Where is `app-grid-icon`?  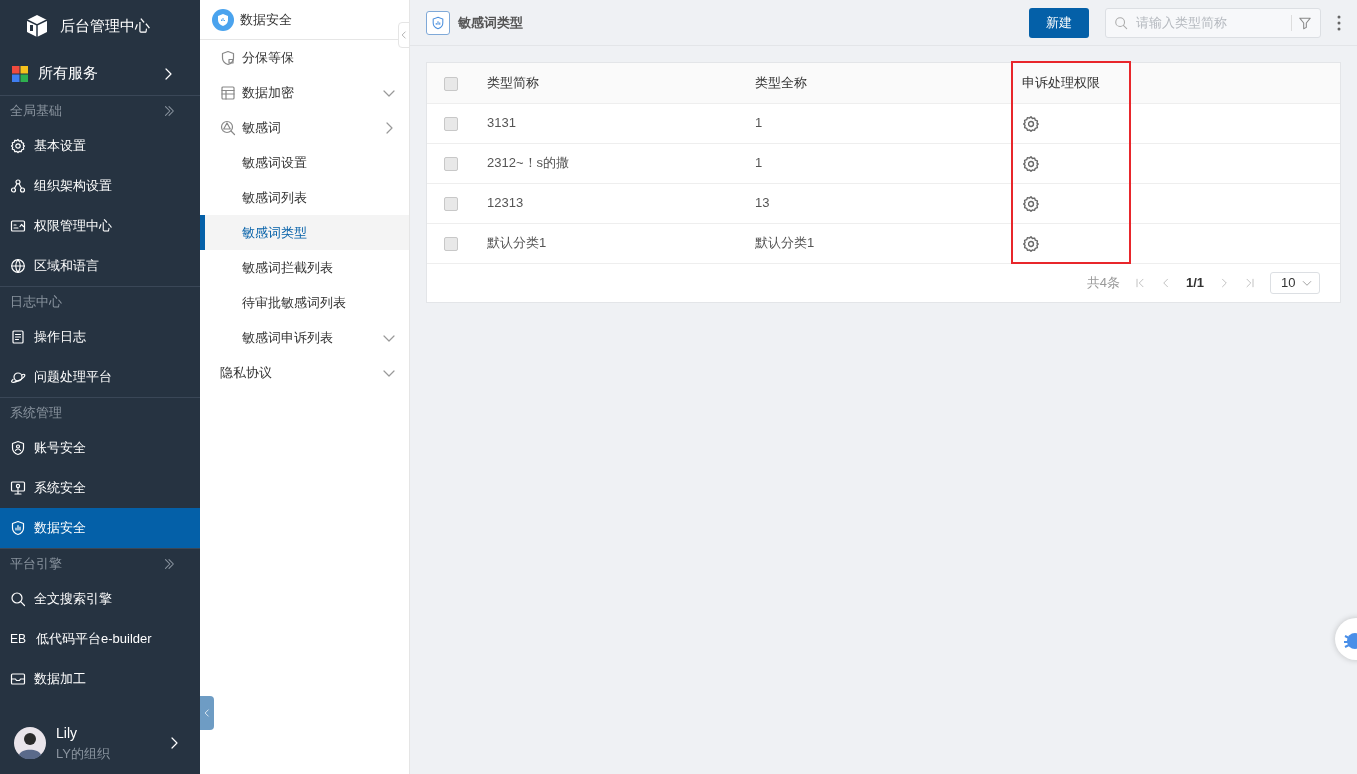 app-grid-icon is located at coordinates (20, 73).